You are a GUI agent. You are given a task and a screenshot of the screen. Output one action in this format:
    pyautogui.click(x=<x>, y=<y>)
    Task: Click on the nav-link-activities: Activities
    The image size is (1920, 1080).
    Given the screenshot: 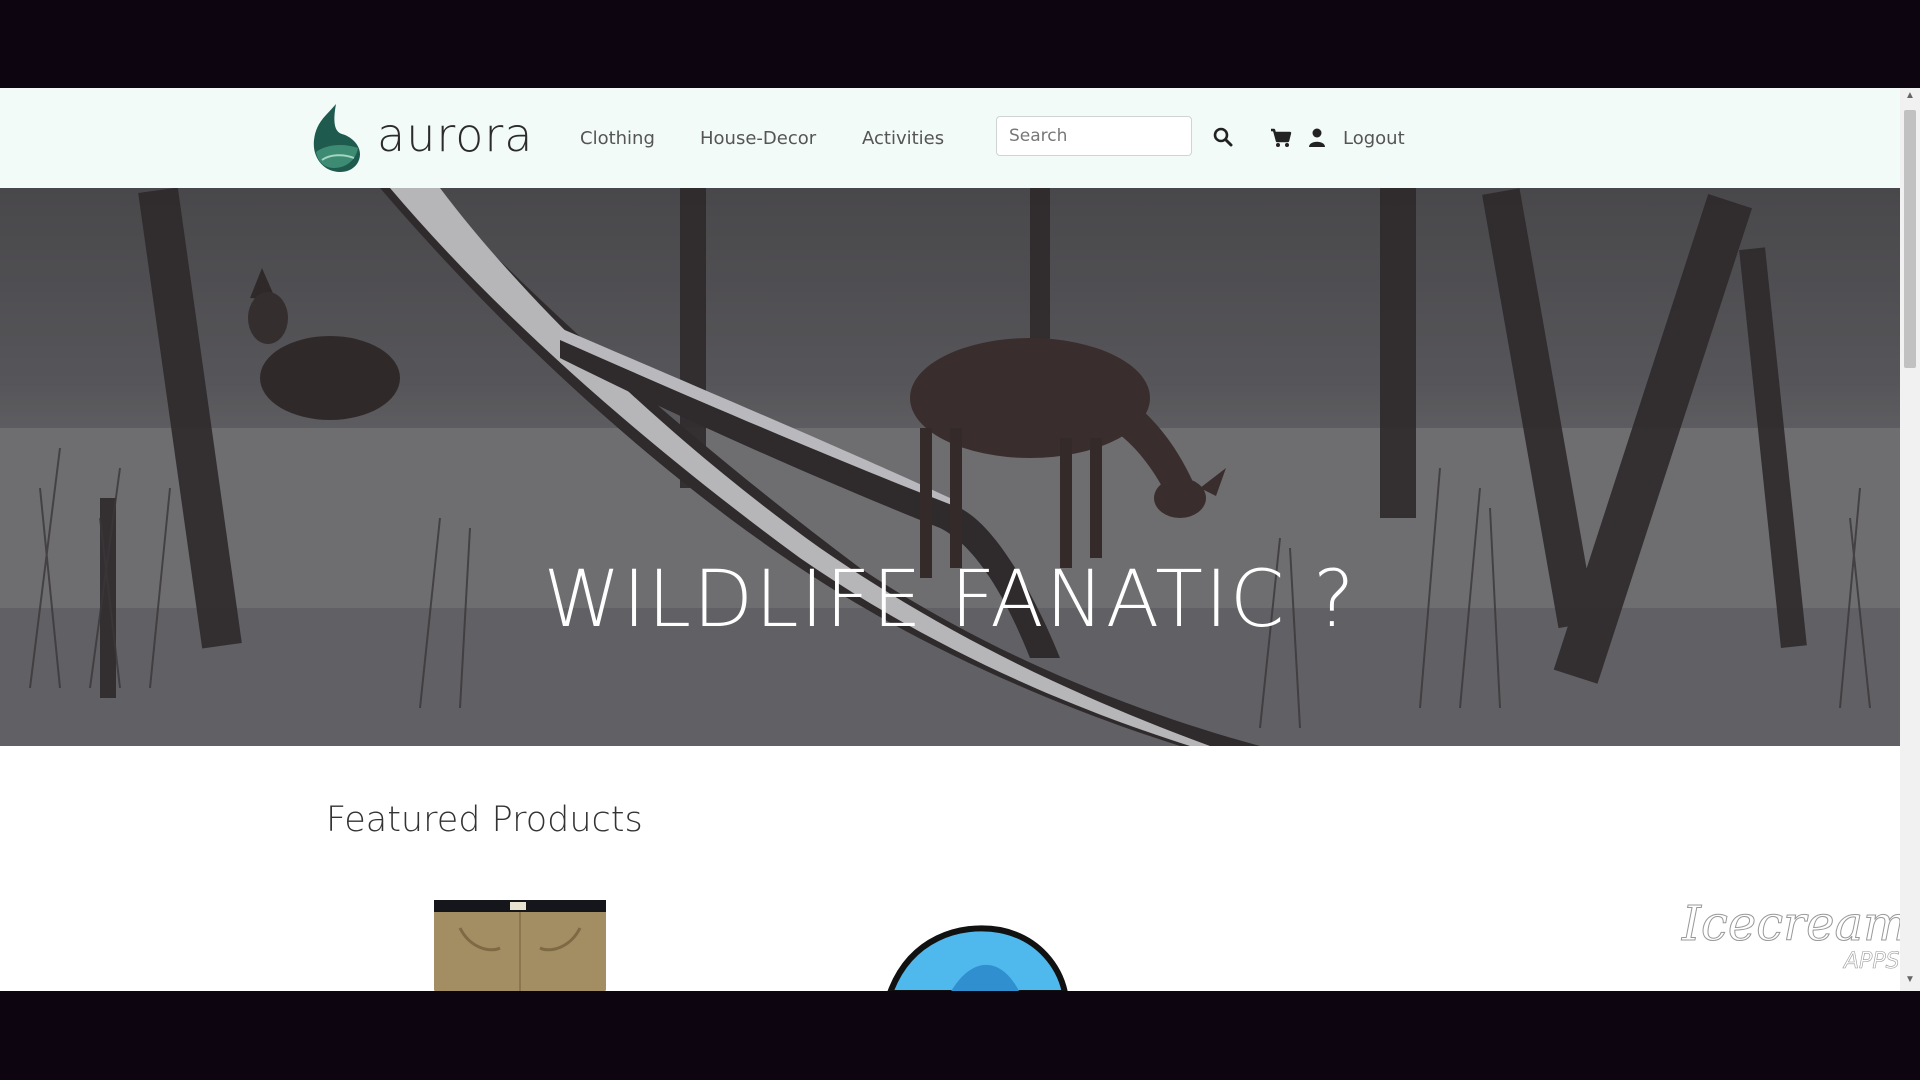 What is the action you would take?
    pyautogui.click(x=903, y=138)
    